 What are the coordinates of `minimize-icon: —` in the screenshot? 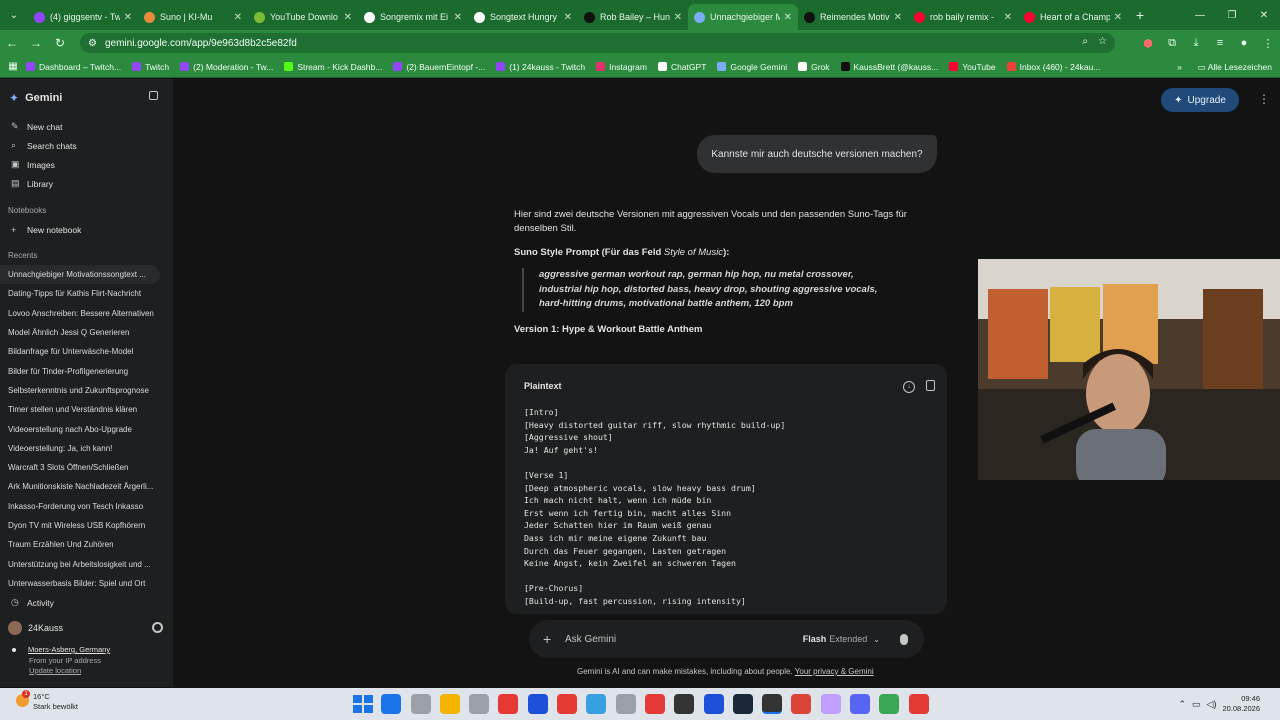 It's located at (1200, 15).